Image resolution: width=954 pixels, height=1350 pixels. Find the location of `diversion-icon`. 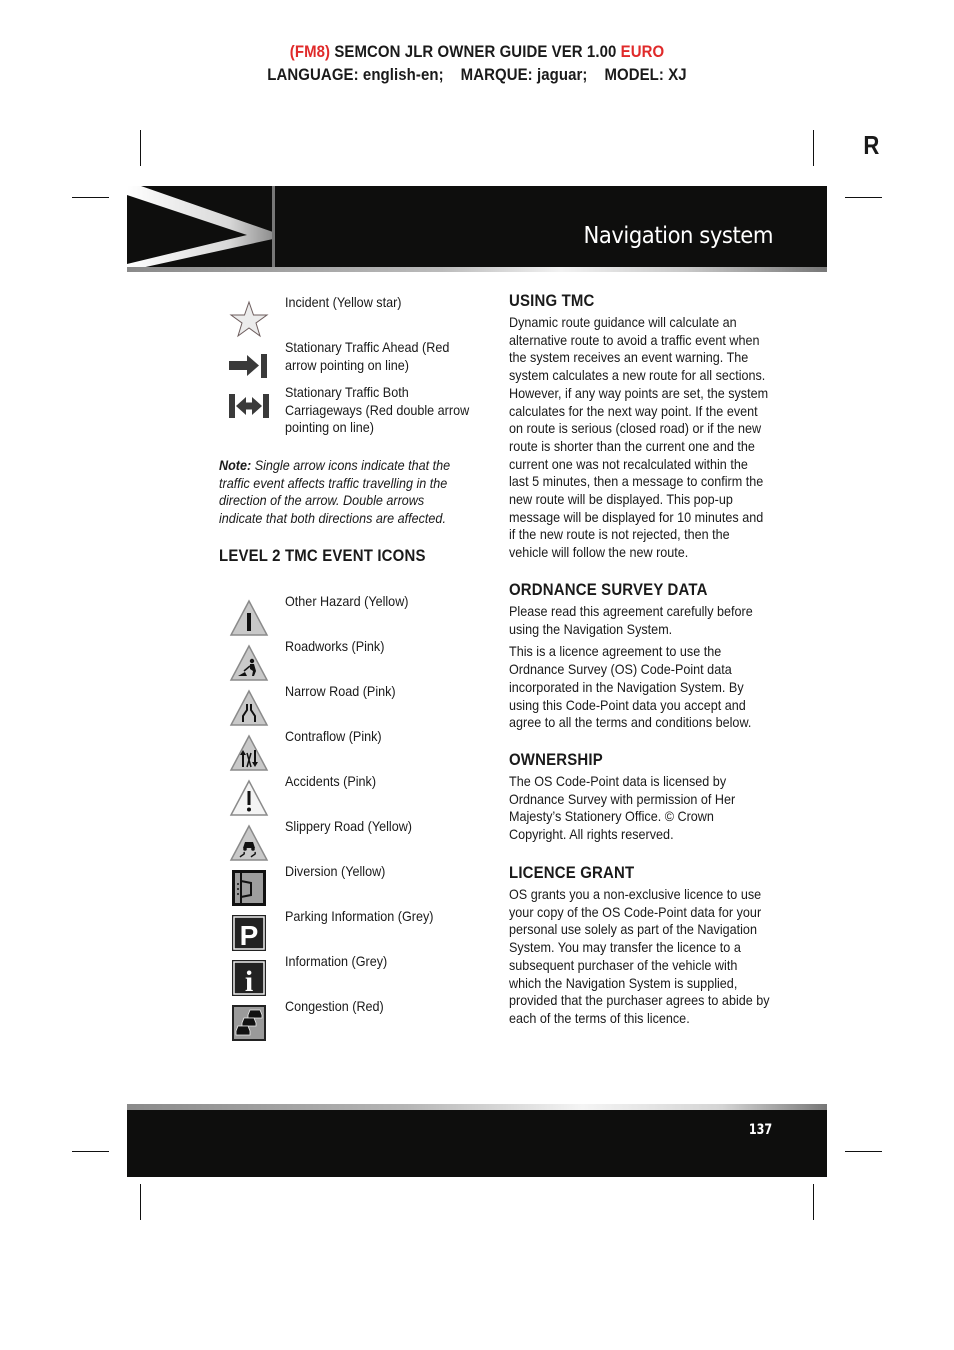

diversion-icon is located at coordinates (249, 888).